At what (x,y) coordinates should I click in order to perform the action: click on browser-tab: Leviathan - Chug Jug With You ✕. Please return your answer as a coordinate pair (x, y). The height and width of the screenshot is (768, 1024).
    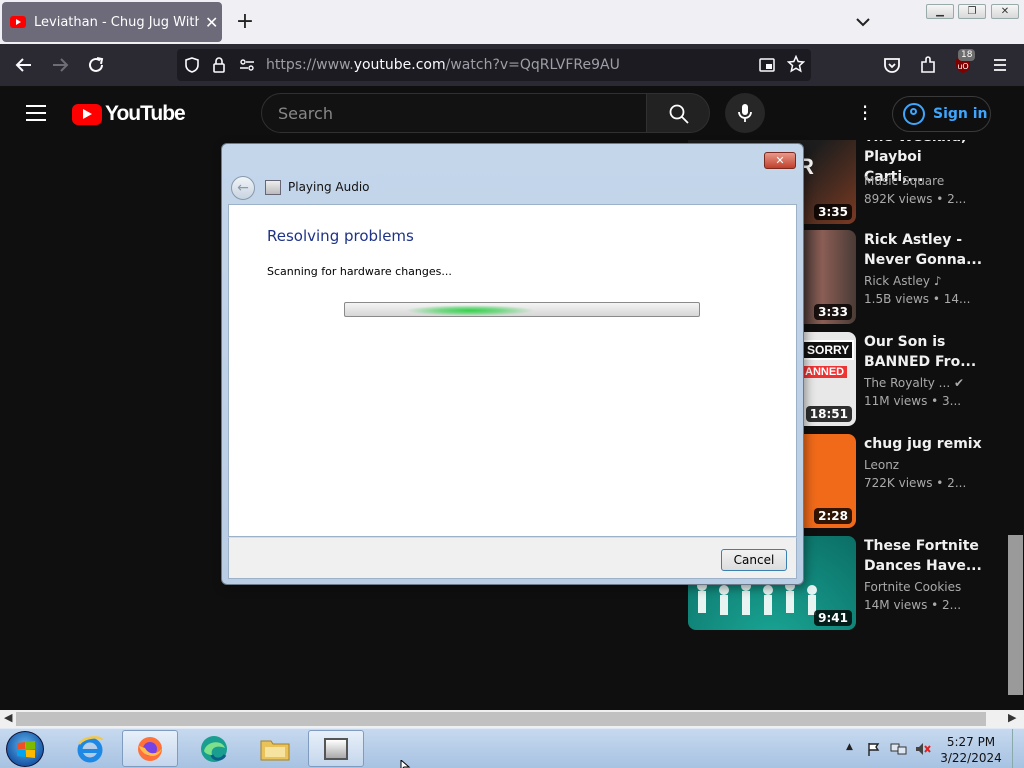
    Looking at the image, I should click on (112, 22).